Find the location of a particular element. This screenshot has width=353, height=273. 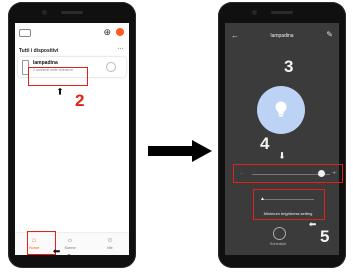

nav-me: ☺ Me is located at coordinates (110, 243).